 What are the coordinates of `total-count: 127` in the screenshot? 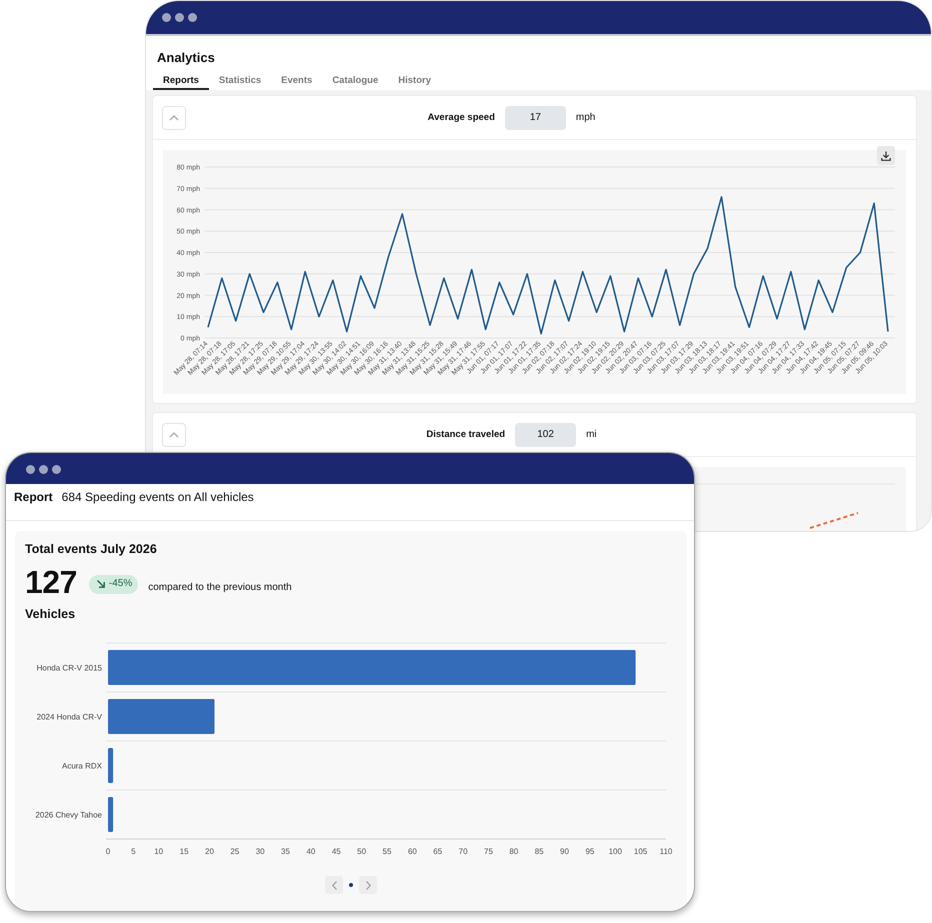 It's located at (51, 582).